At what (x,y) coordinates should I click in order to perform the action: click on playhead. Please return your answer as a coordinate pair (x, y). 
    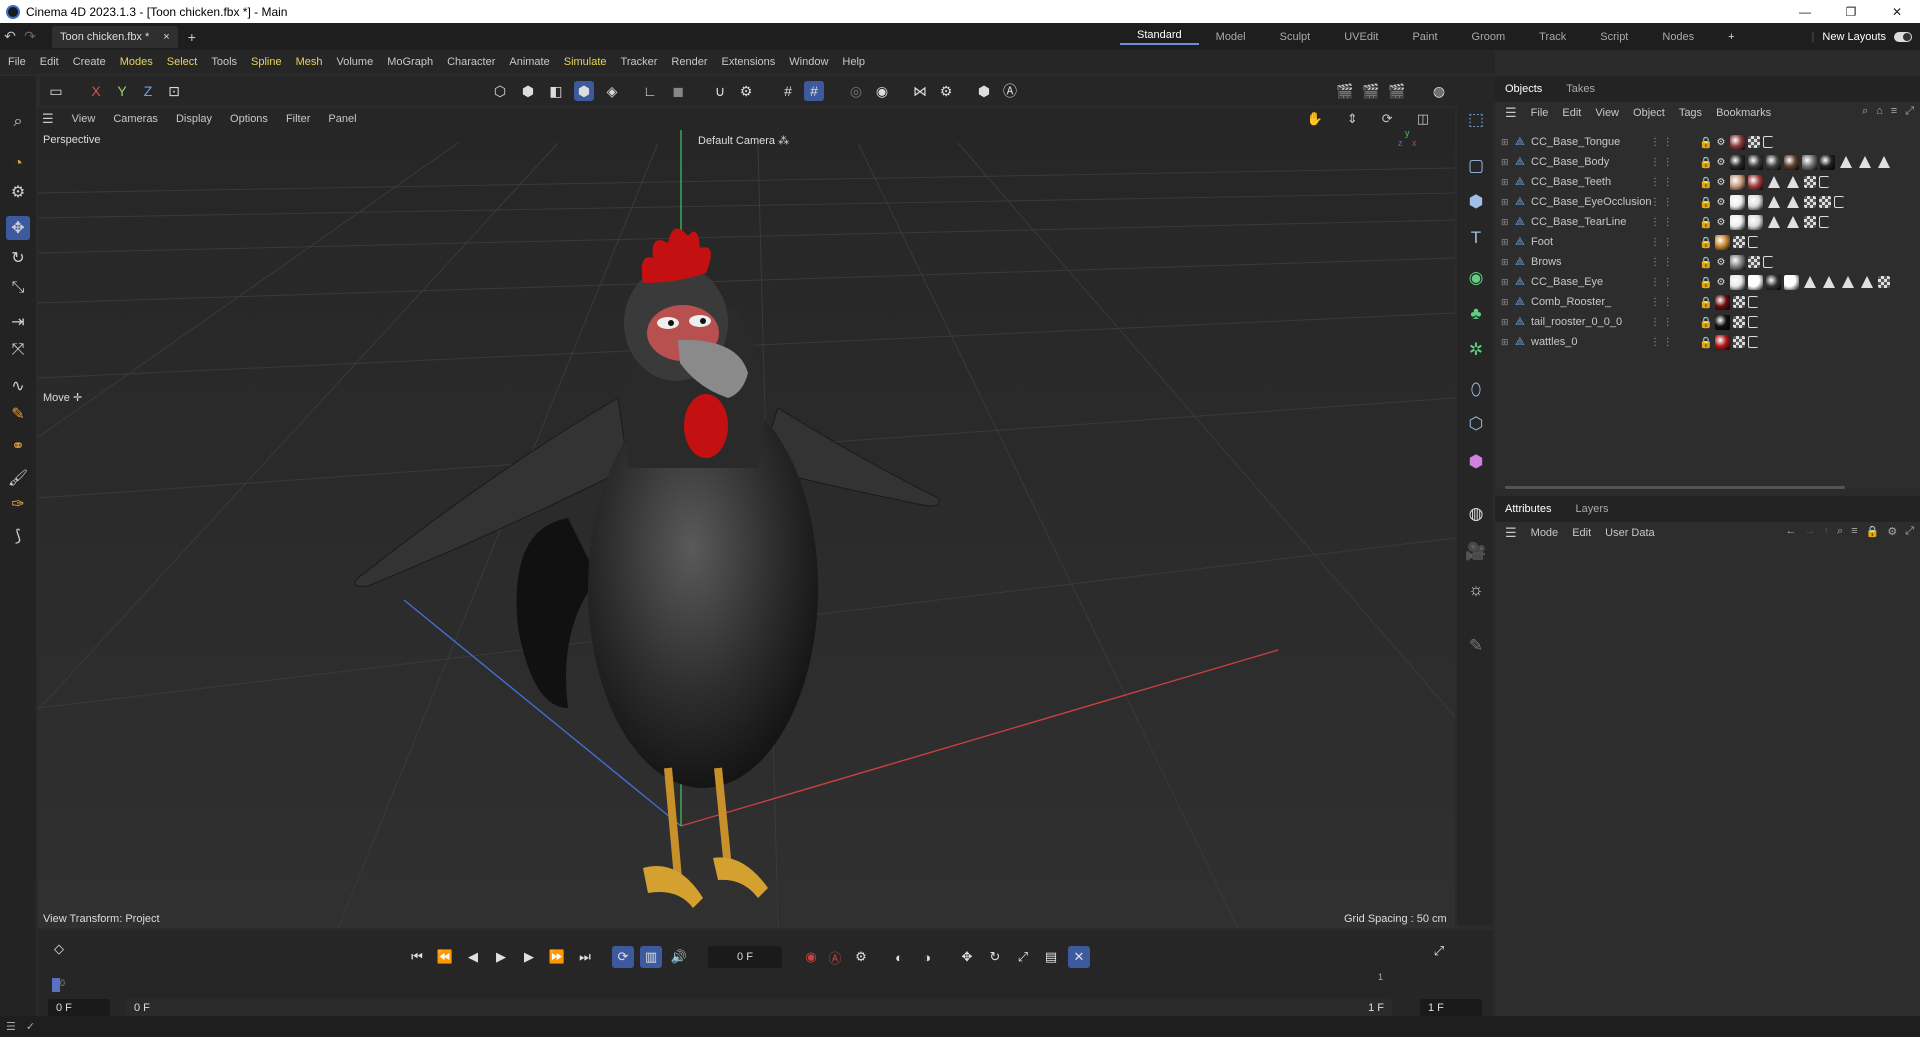
    Looking at the image, I should click on (56, 985).